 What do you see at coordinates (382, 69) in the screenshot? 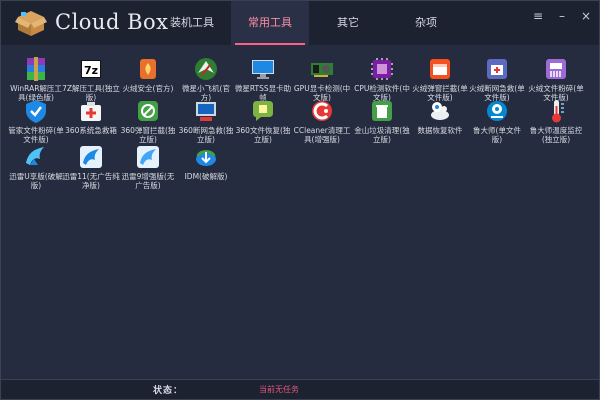
I see `cpu-chip-icon` at bounding box center [382, 69].